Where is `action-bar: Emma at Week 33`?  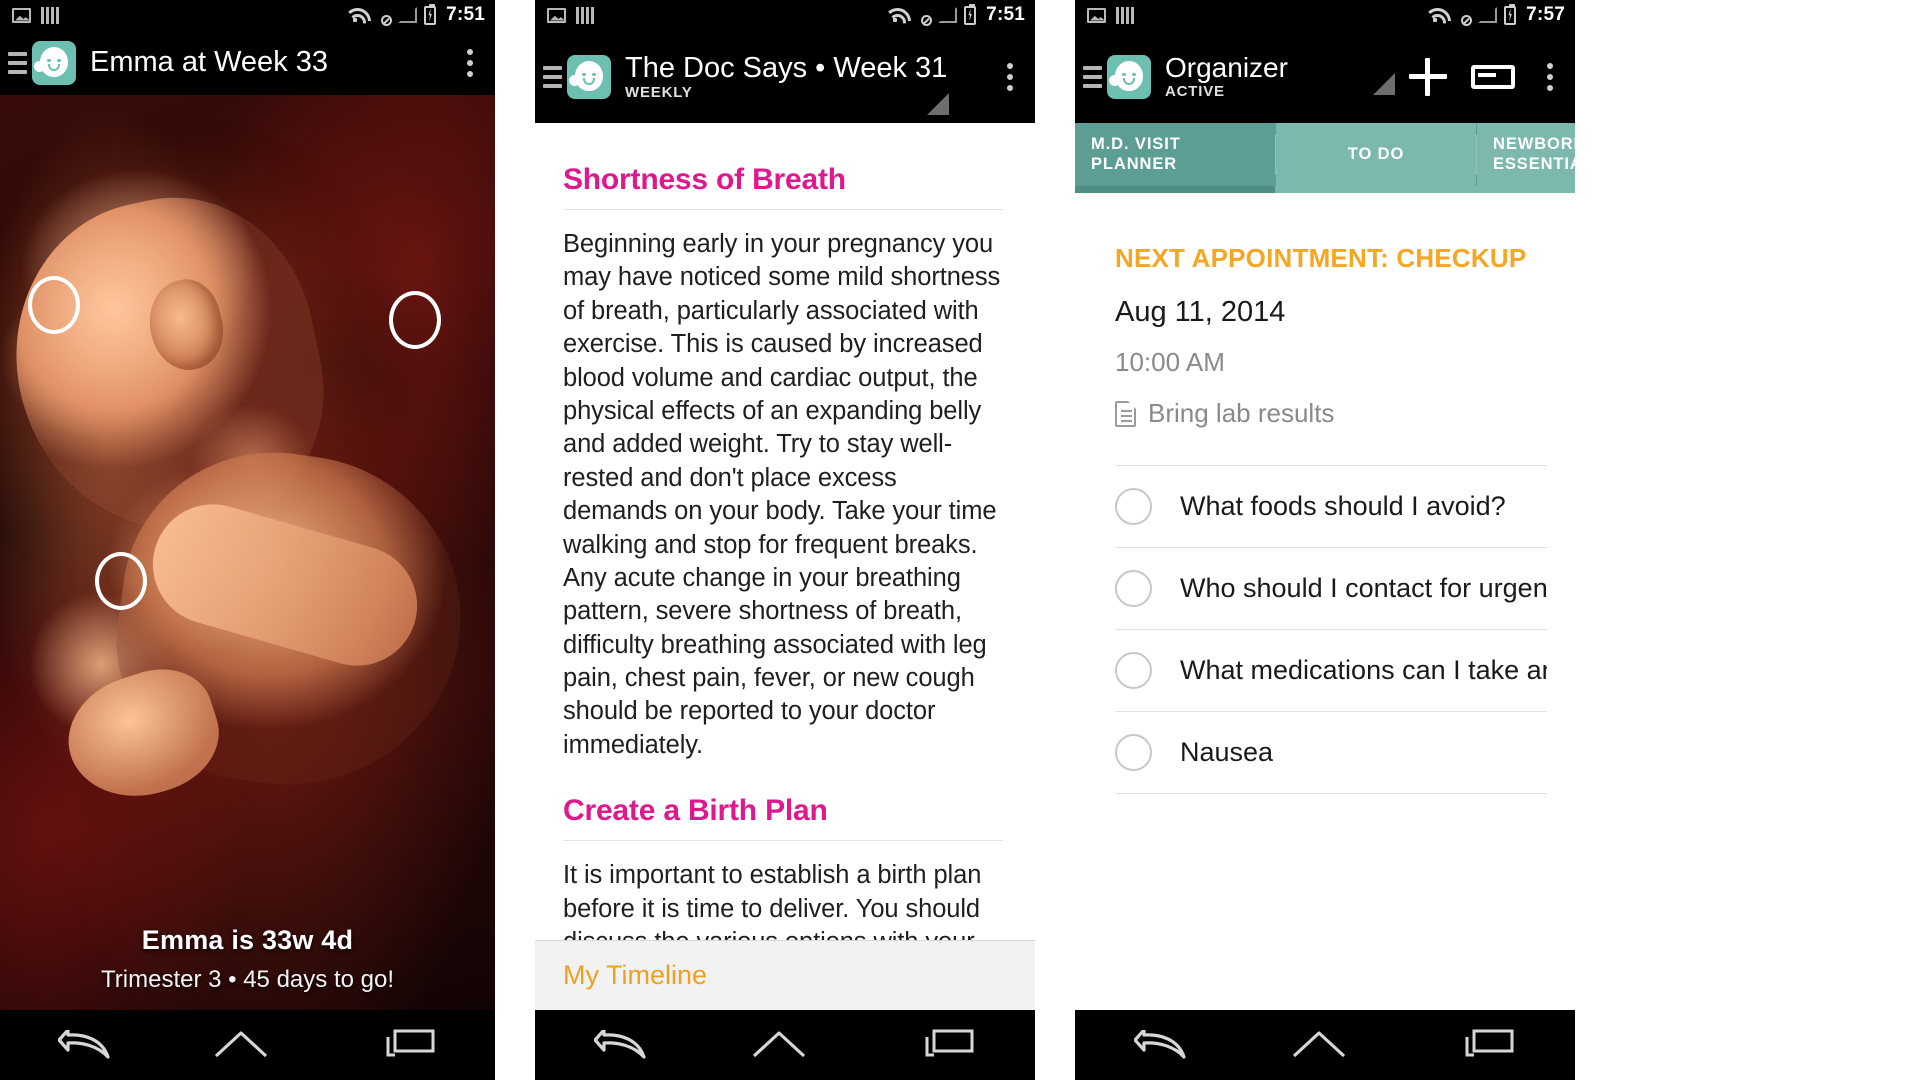 action-bar: Emma at Week 33 is located at coordinates (247, 62).